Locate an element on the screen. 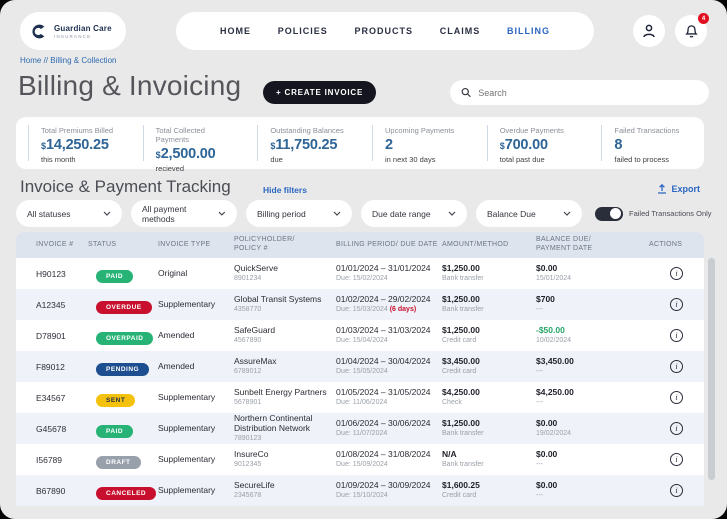 Image resolution: width=727 pixels, height=519 pixels. notifications-button: 4 is located at coordinates (692, 30).